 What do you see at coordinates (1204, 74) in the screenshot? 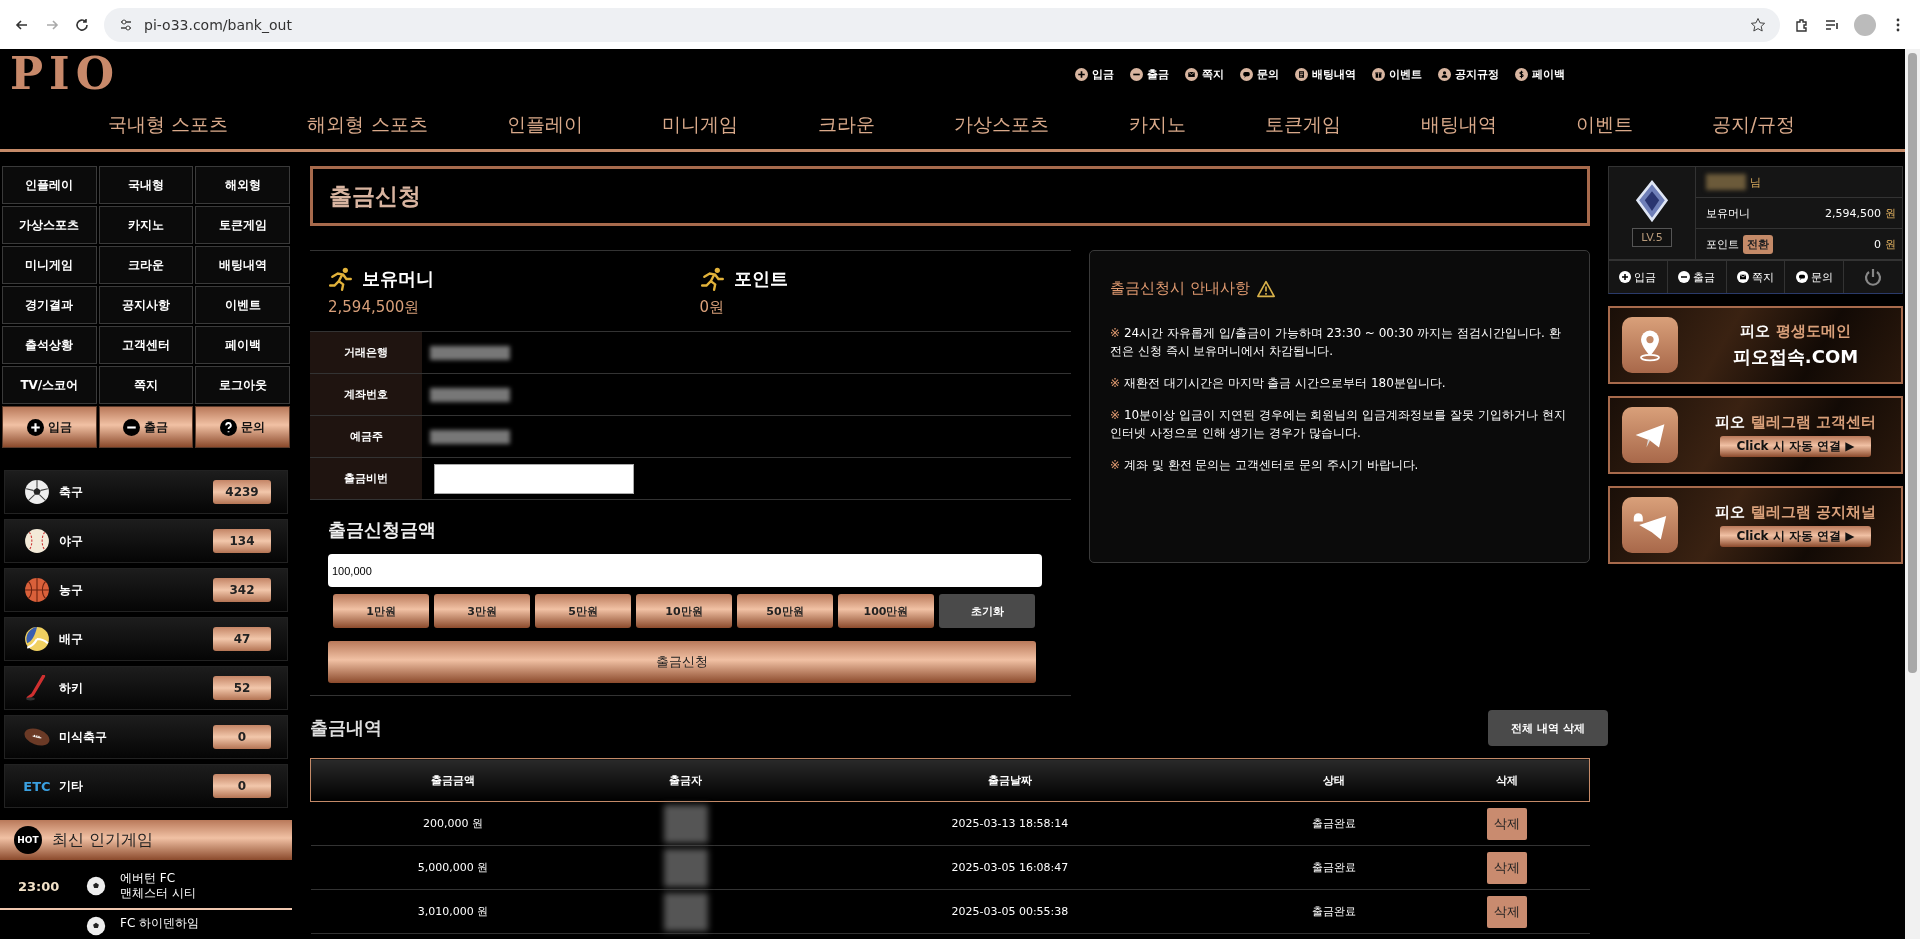
I see `quick-link: 쪽지` at bounding box center [1204, 74].